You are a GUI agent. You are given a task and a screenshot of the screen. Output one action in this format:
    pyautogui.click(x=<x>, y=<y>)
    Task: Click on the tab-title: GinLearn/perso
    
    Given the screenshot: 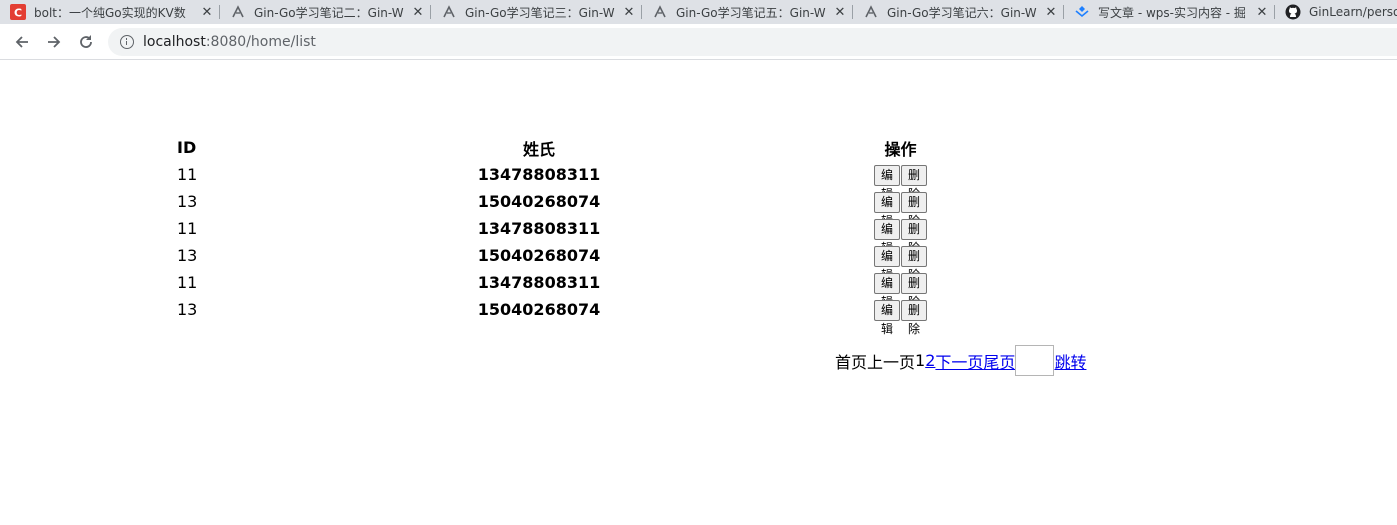 What is the action you would take?
    pyautogui.click(x=1353, y=12)
    